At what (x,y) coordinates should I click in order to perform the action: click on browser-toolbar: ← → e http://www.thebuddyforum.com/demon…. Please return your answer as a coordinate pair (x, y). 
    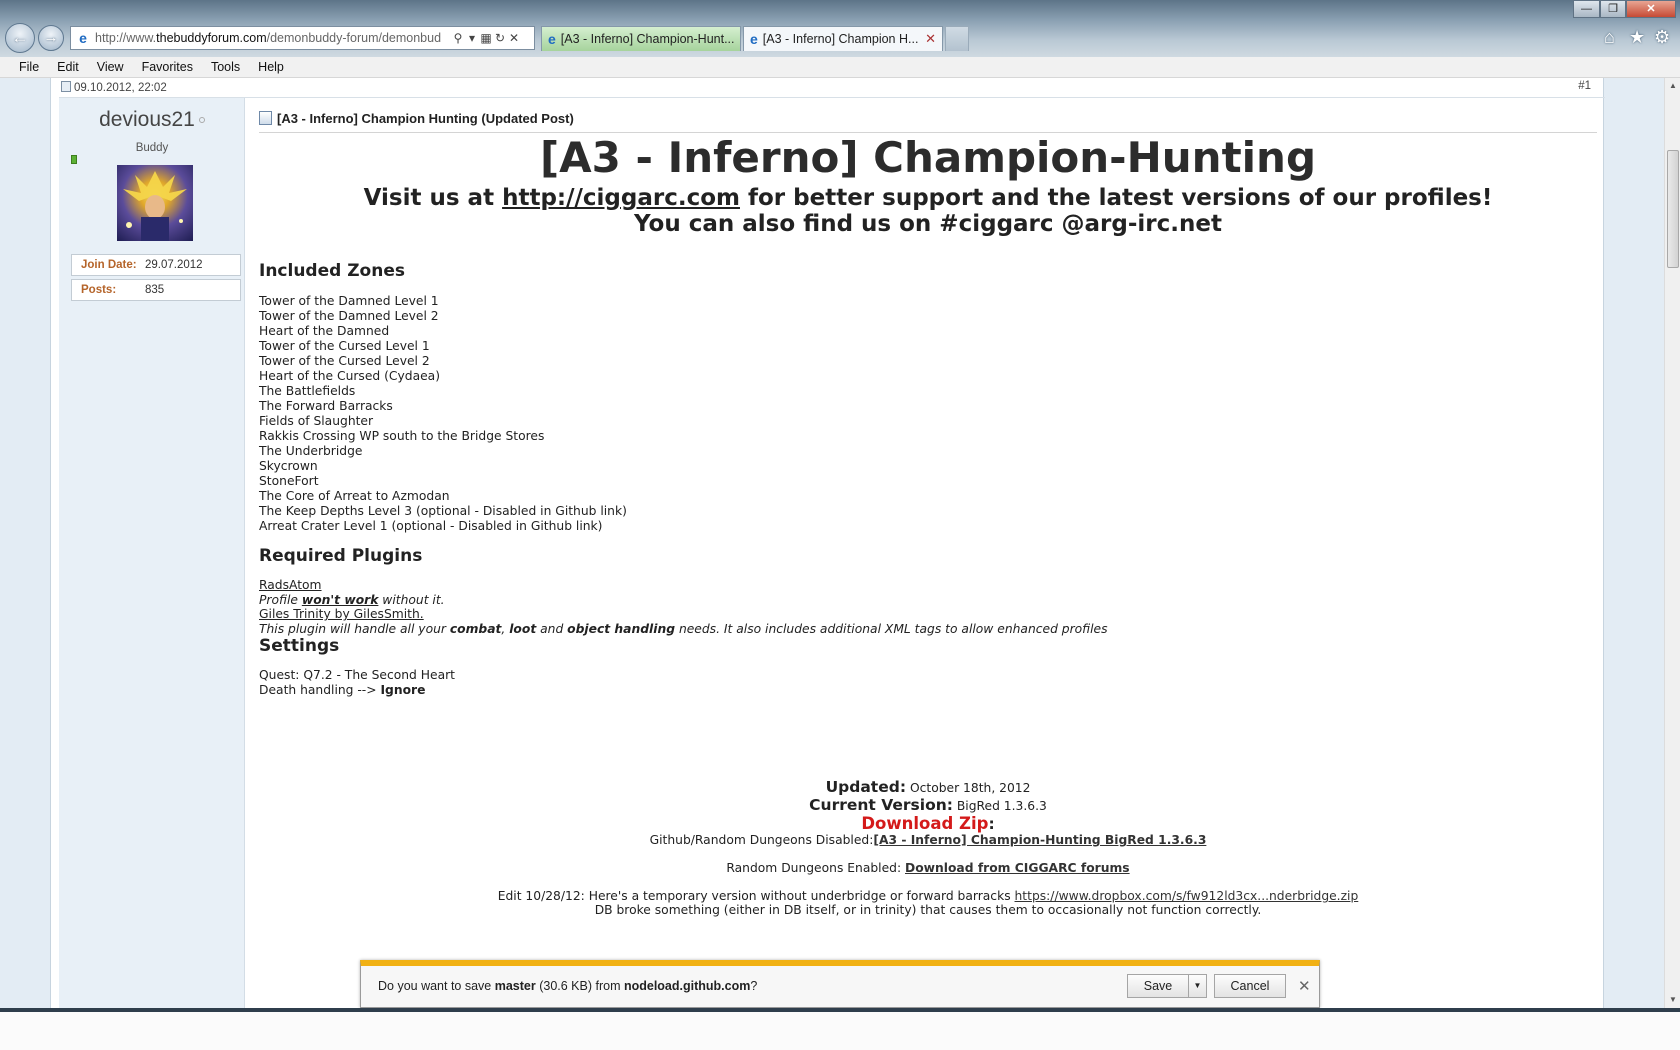
    Looking at the image, I should click on (840, 28).